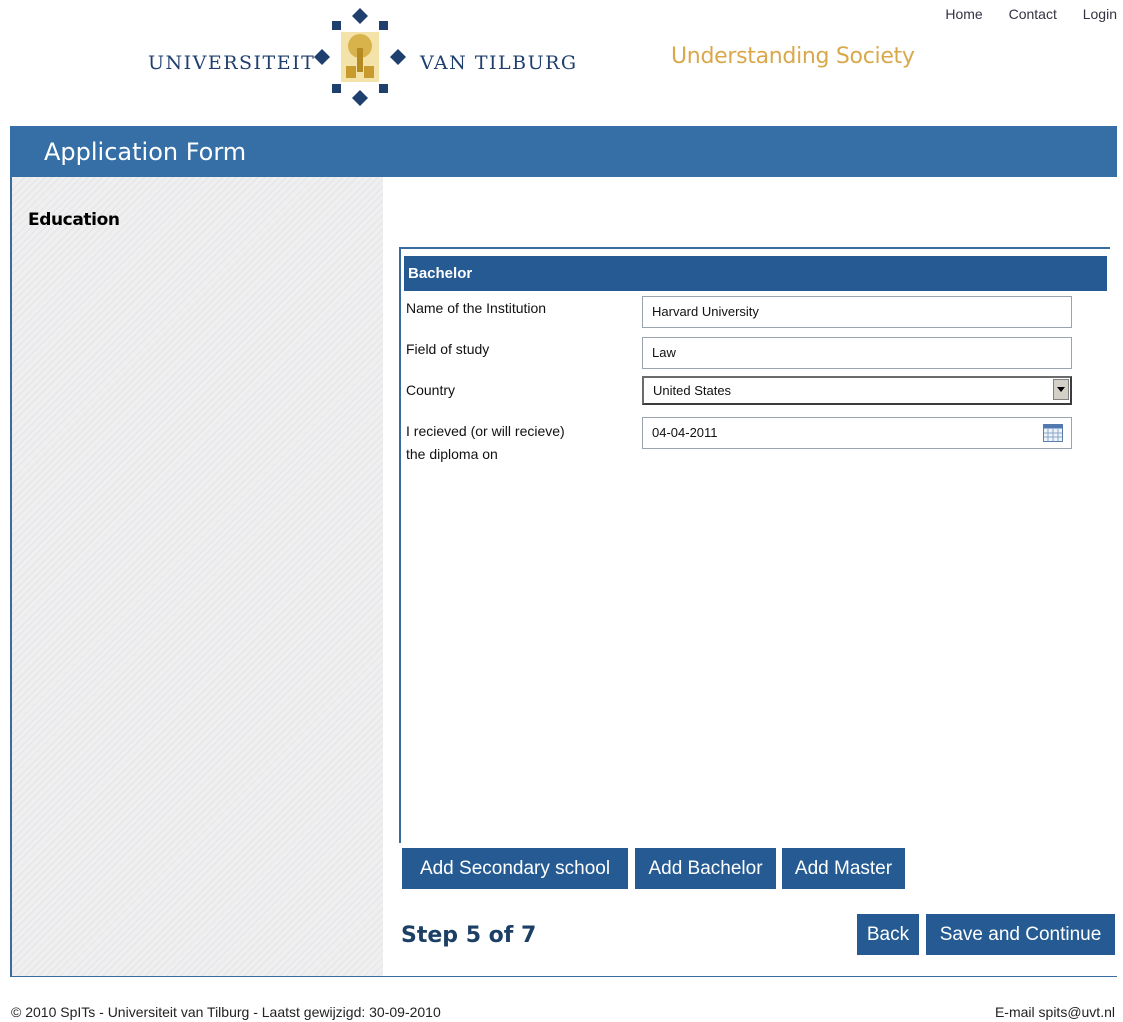  What do you see at coordinates (1055, 1012) in the screenshot?
I see `footer-email: E-mail spits@uvt.nl` at bounding box center [1055, 1012].